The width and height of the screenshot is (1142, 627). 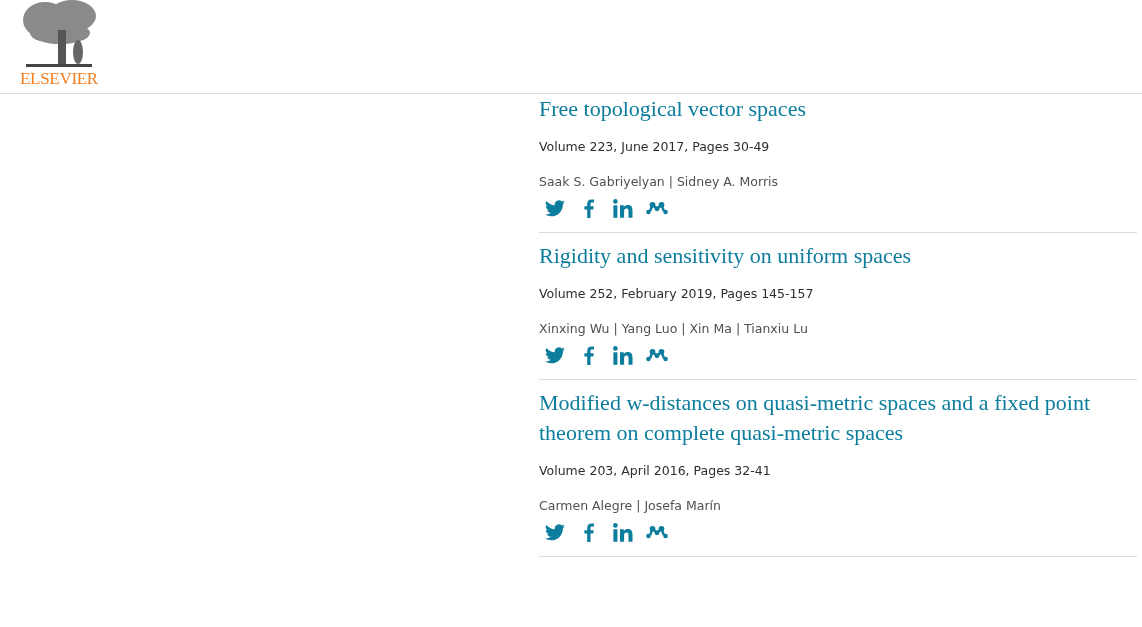 I want to click on article-authors: Carmen Alegre | Josefa Marín, so click(x=630, y=506).